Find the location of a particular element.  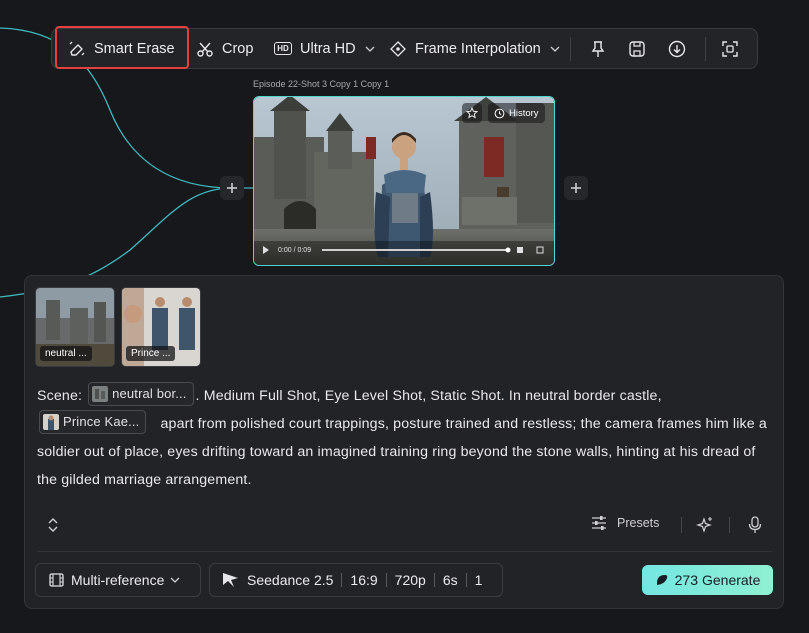

microphone-icon is located at coordinates (755, 525).